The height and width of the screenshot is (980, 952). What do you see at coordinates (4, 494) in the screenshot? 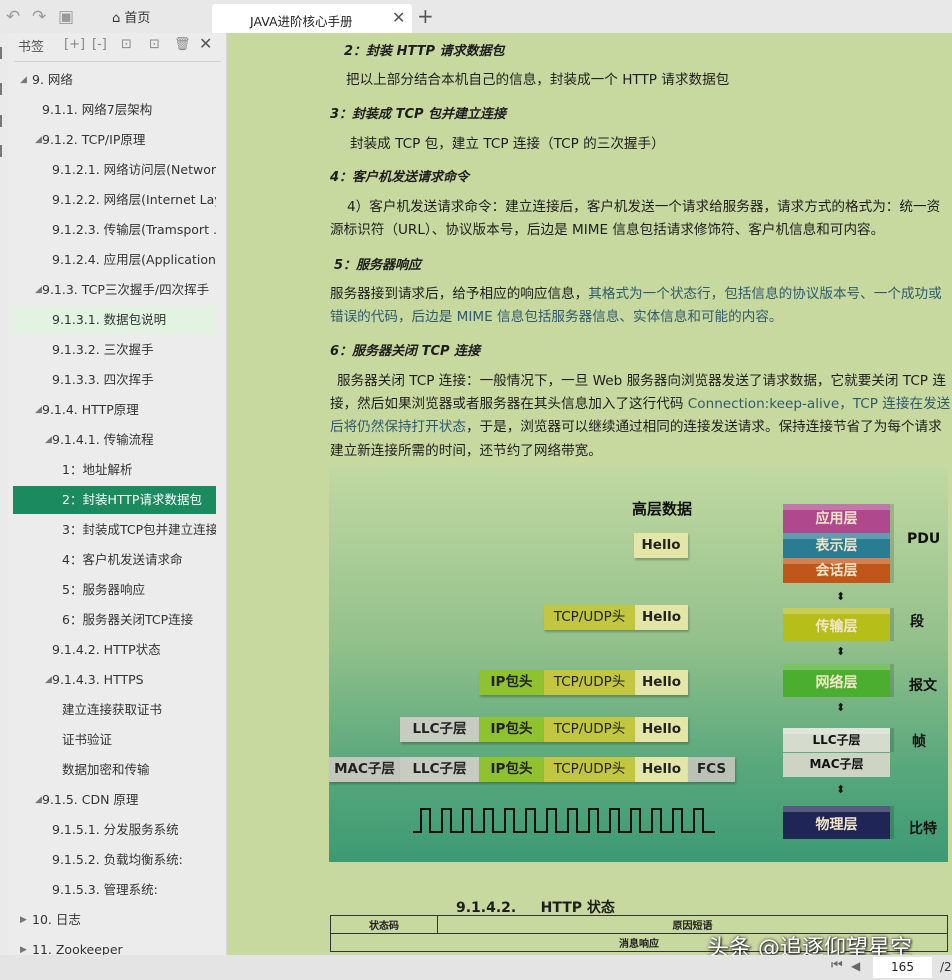
I see `left-strip` at bounding box center [4, 494].